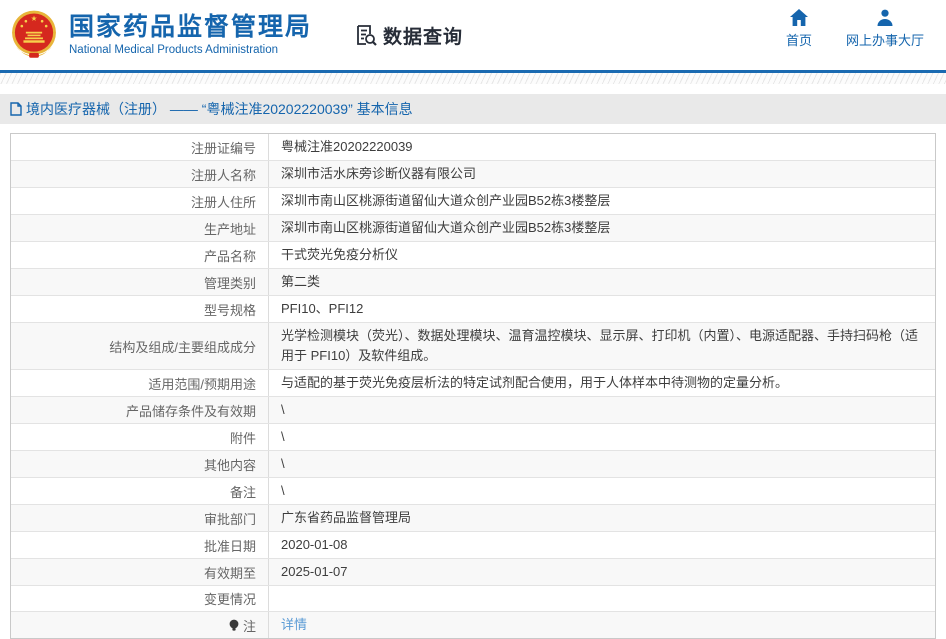  I want to click on header-nav: 首页 网上办事大厅, so click(855, 29).